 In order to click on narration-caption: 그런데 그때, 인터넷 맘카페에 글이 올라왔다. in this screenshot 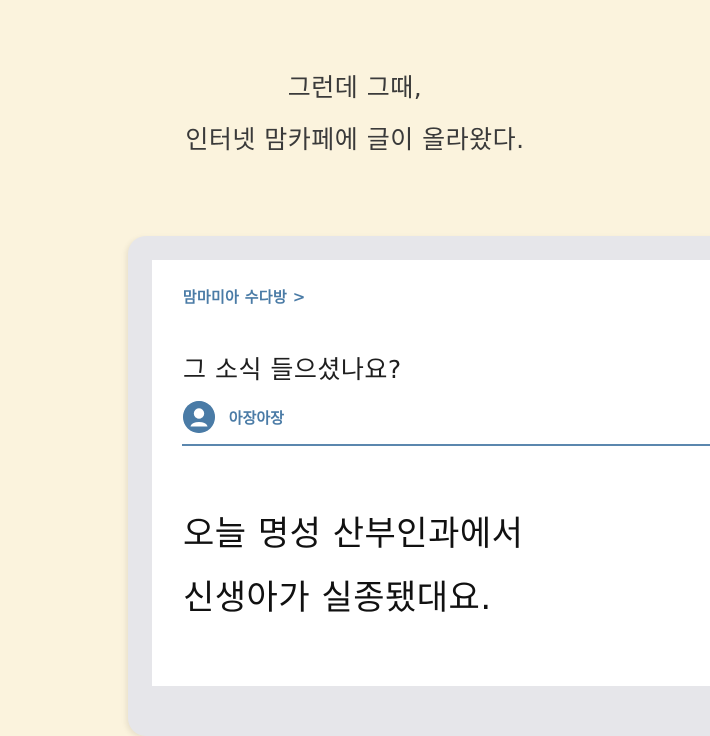, I will do `click(355, 114)`.